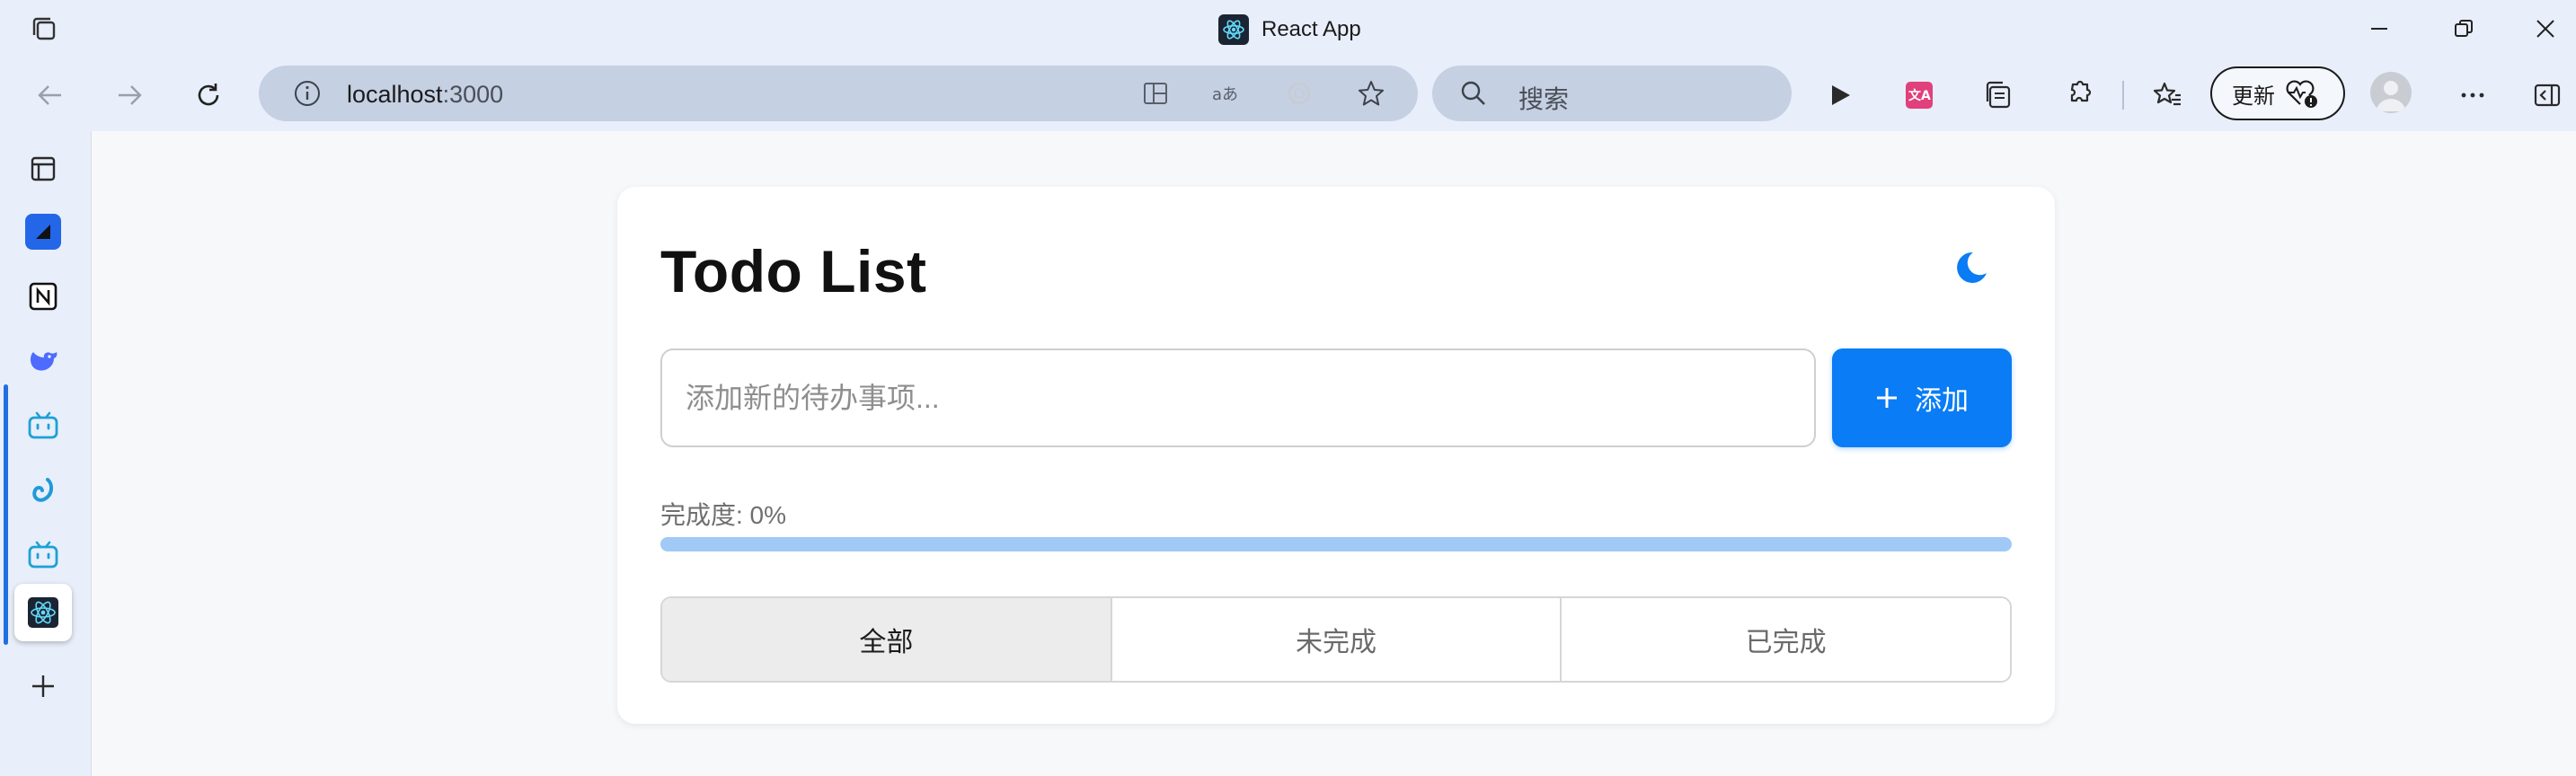  What do you see at coordinates (1840, 95) in the screenshot?
I see `media-play-icon` at bounding box center [1840, 95].